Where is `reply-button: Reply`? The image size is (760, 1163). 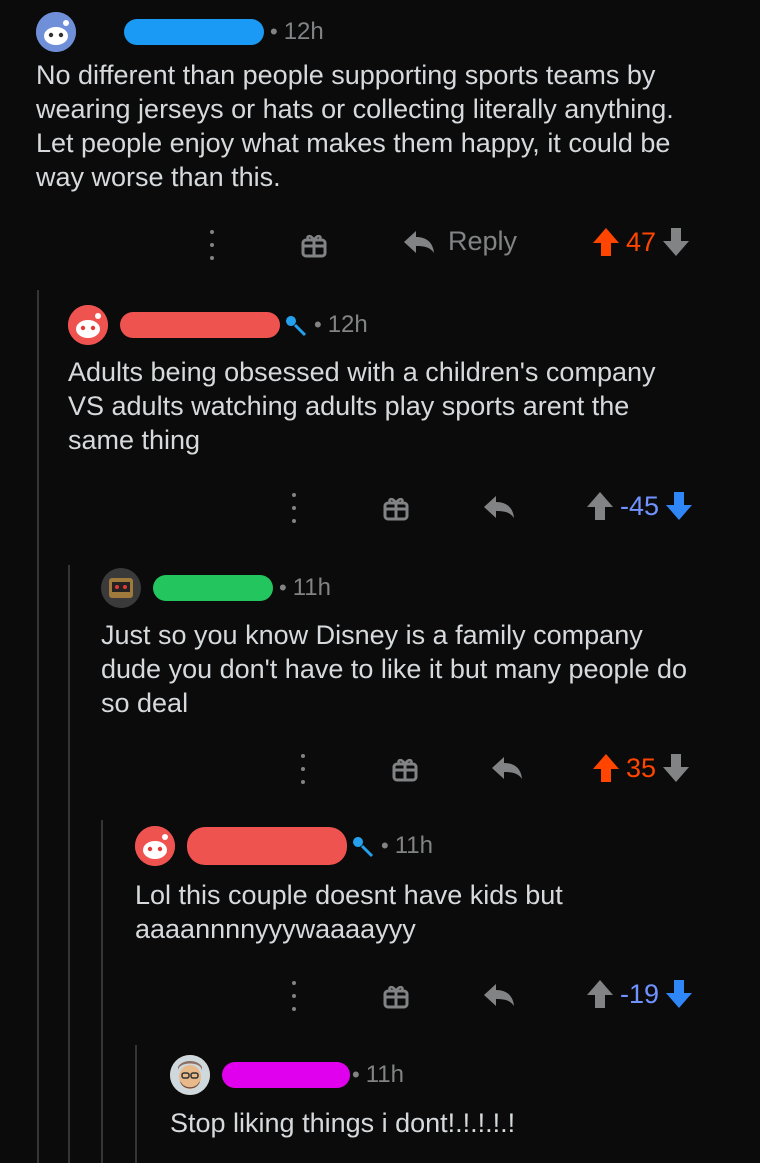
reply-button: Reply is located at coordinates (459, 241).